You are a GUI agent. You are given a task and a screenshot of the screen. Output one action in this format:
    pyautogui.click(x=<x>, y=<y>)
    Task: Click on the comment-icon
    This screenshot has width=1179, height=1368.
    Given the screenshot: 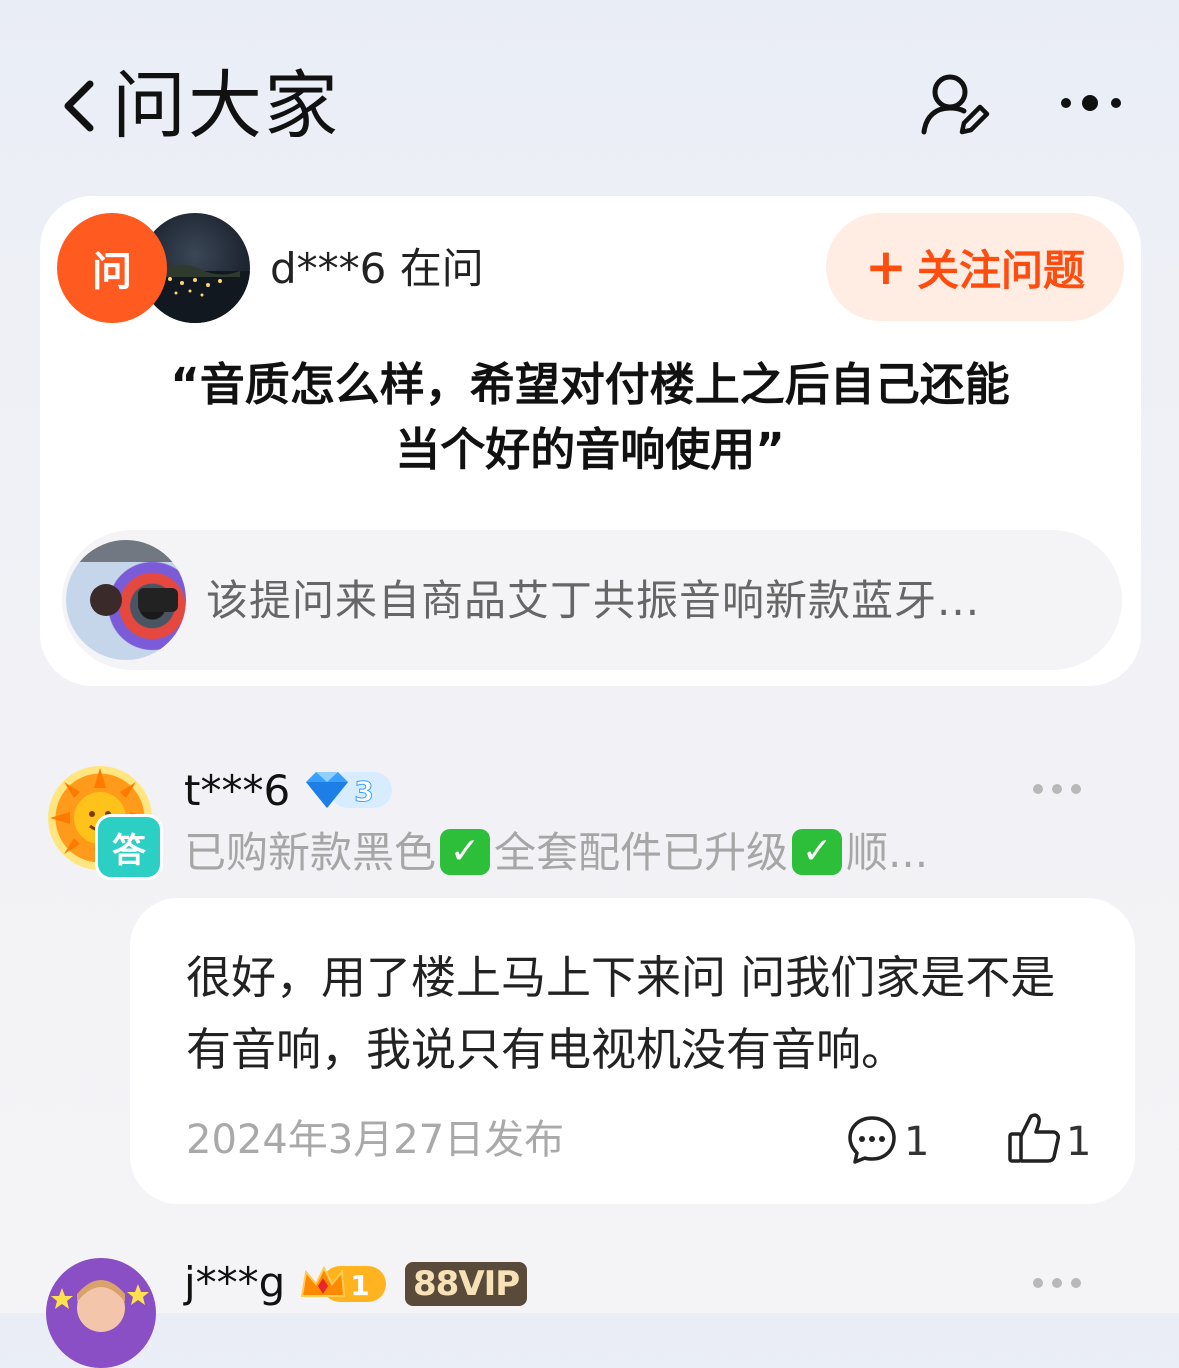 What is the action you would take?
    pyautogui.click(x=872, y=1140)
    